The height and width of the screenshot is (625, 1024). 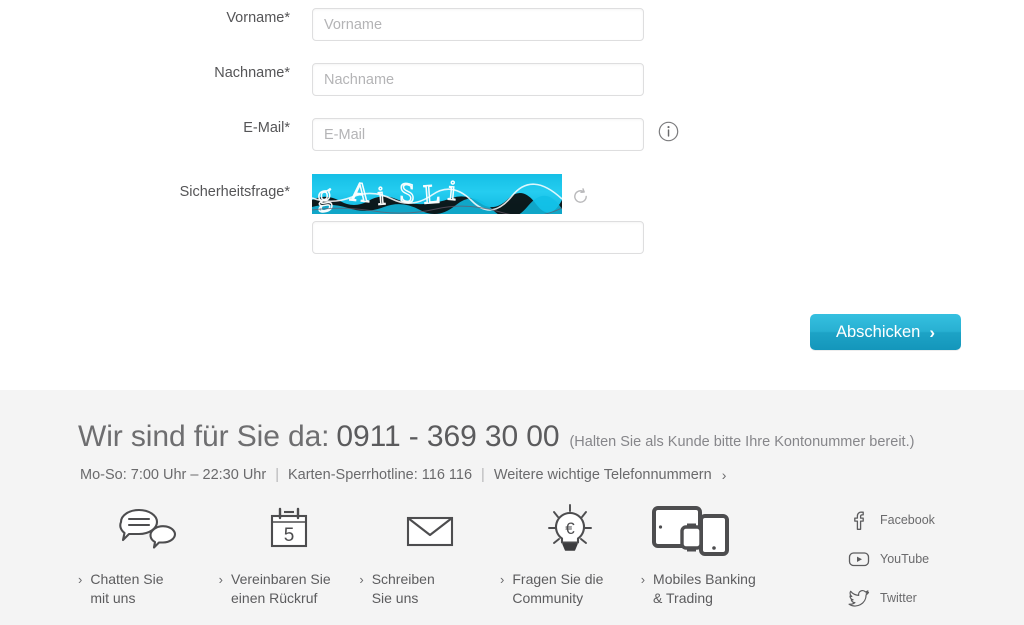 I want to click on captcha-block: g A i S L i, so click(x=478, y=214).